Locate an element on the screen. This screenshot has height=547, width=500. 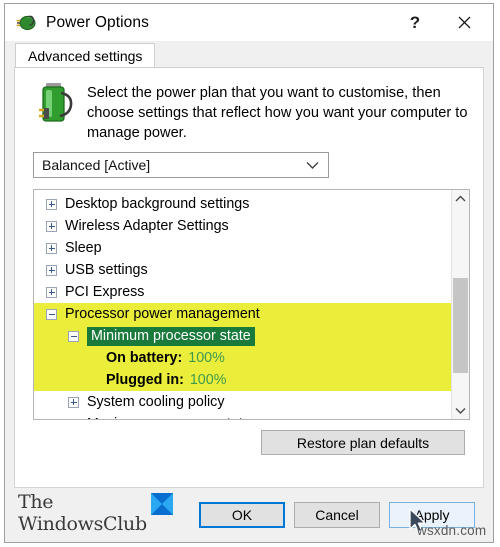
battery-plug-icon is located at coordinates (56, 102).